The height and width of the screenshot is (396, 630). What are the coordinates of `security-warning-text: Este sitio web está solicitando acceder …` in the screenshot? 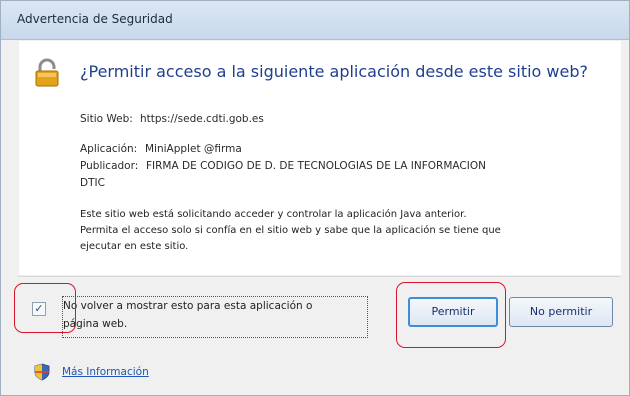 It's located at (348, 231).